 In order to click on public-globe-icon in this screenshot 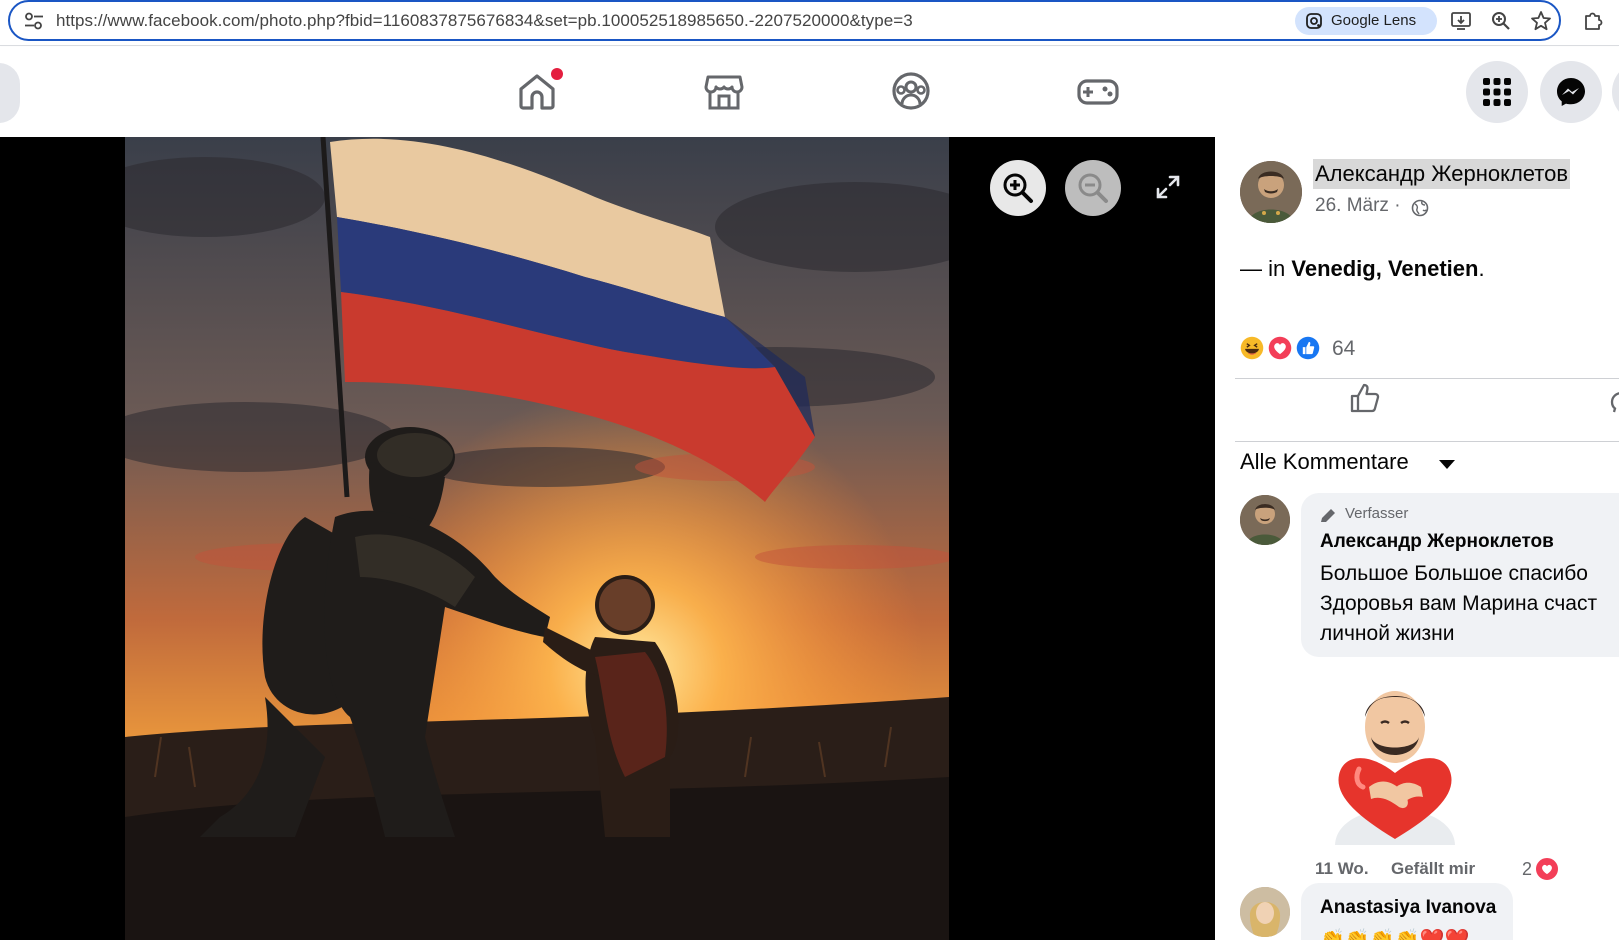, I will do `click(1420, 208)`.